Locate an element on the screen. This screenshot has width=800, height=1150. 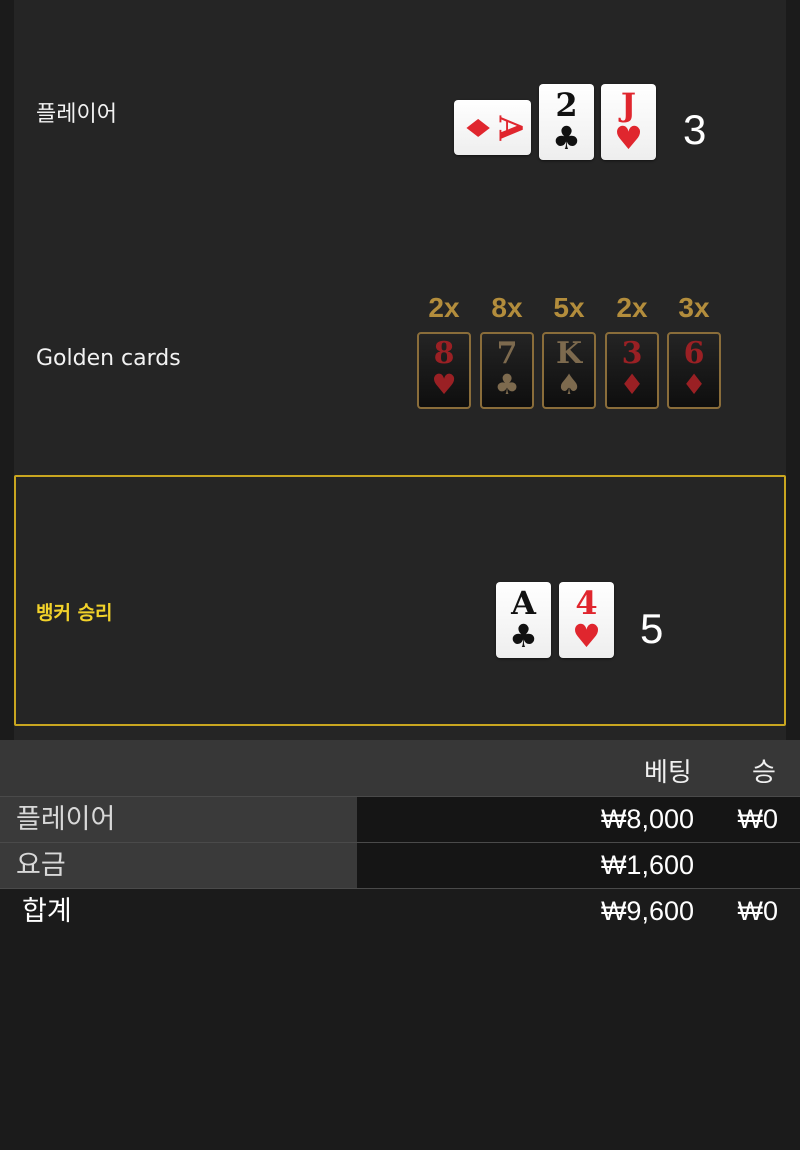
golden-card-rank: 3 is located at coordinates (632, 353).